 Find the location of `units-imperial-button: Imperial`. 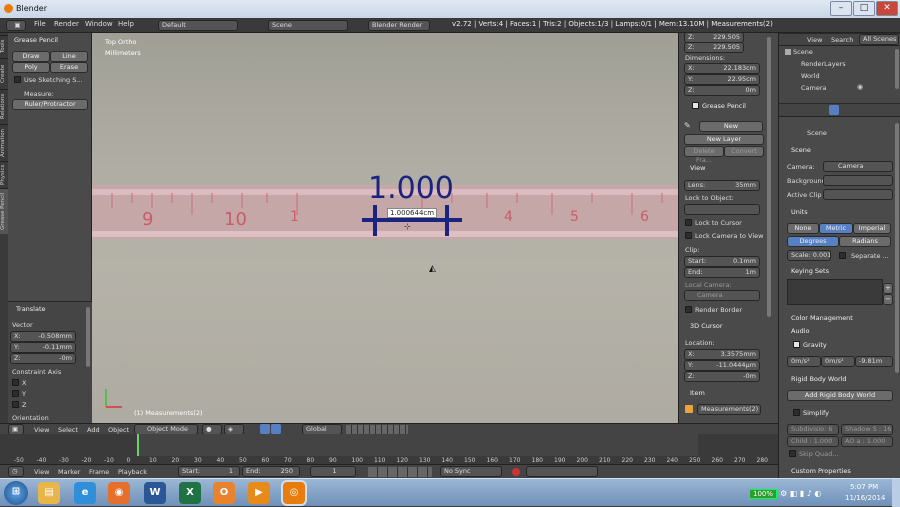

units-imperial-button: Imperial is located at coordinates (872, 228).